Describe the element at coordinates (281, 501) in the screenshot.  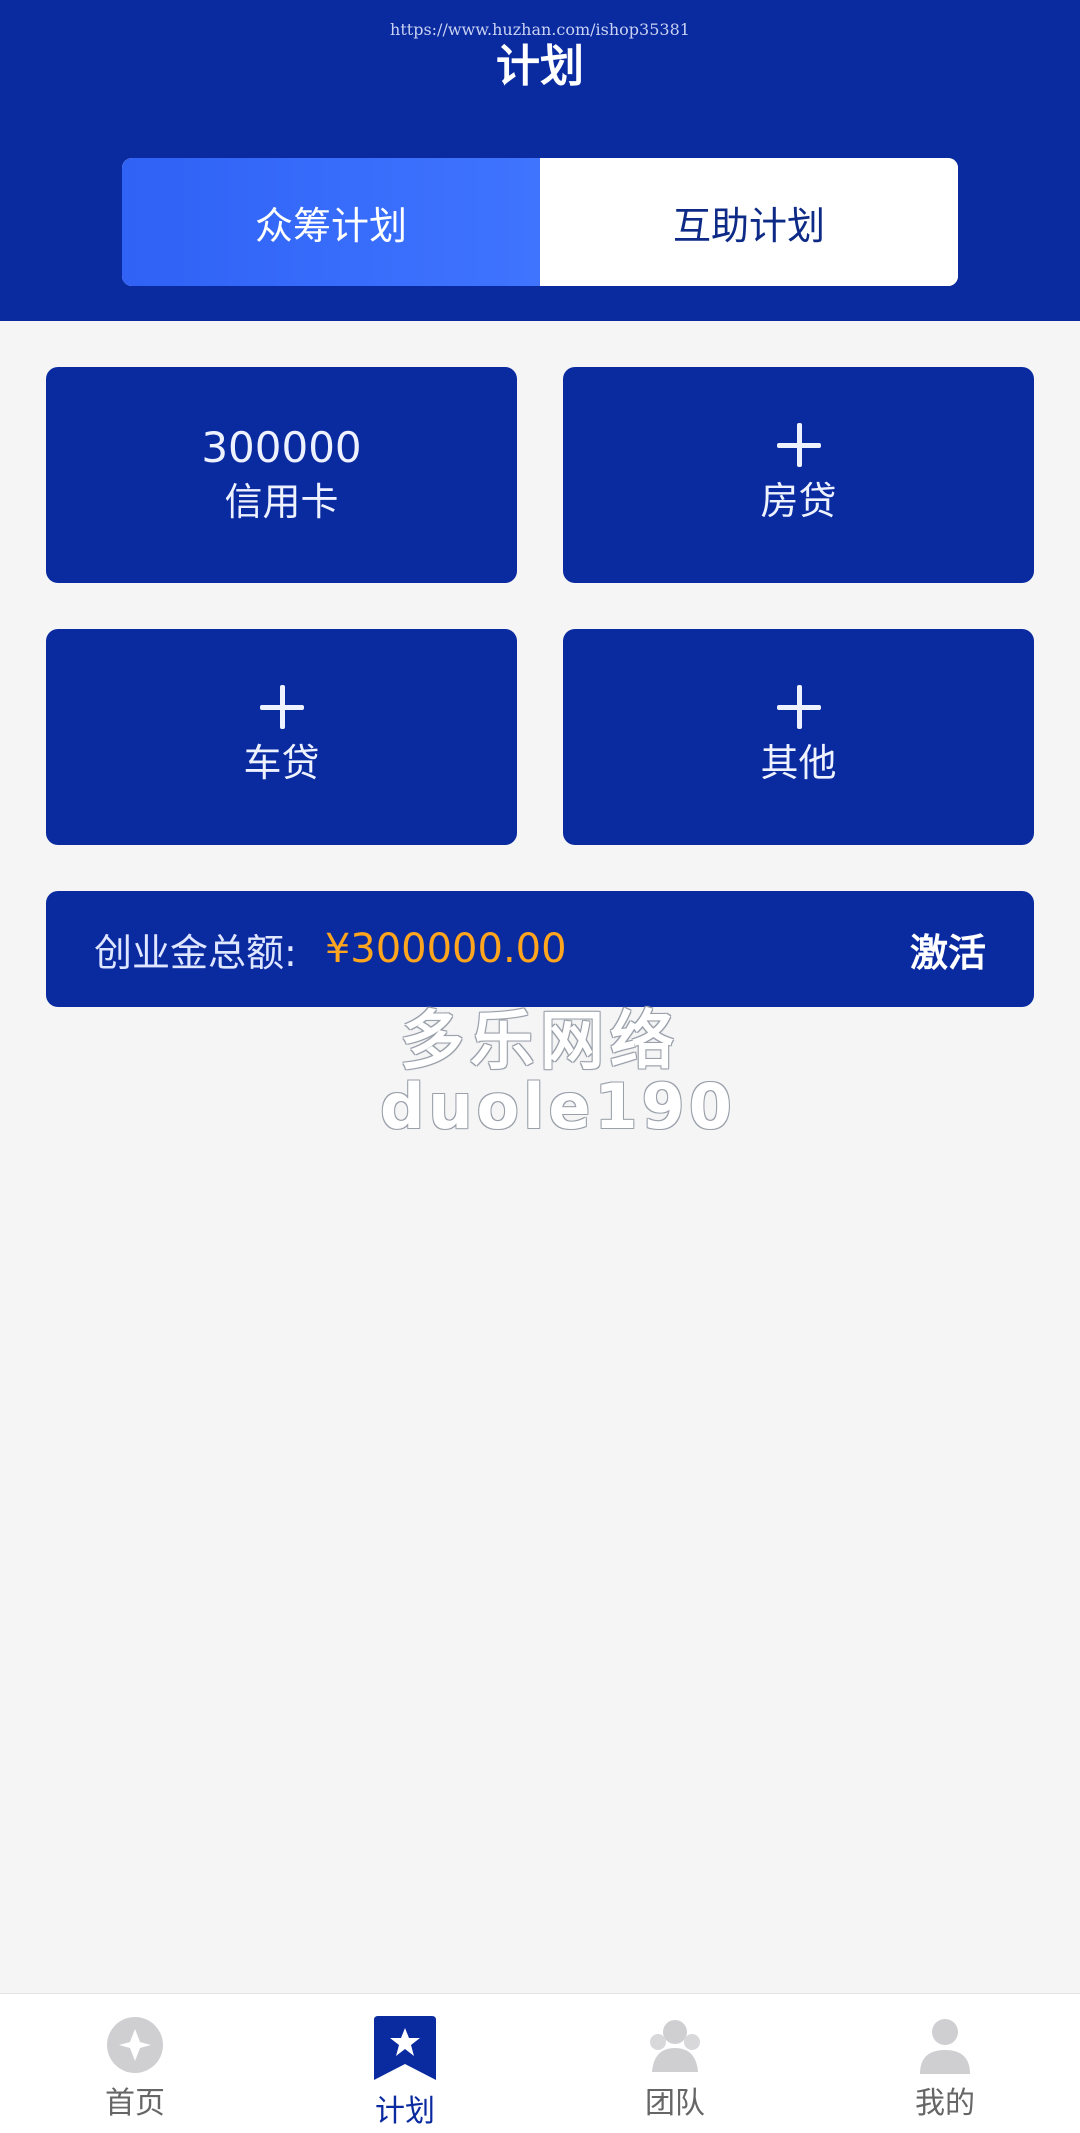
I see `card-label: 信用卡` at that location.